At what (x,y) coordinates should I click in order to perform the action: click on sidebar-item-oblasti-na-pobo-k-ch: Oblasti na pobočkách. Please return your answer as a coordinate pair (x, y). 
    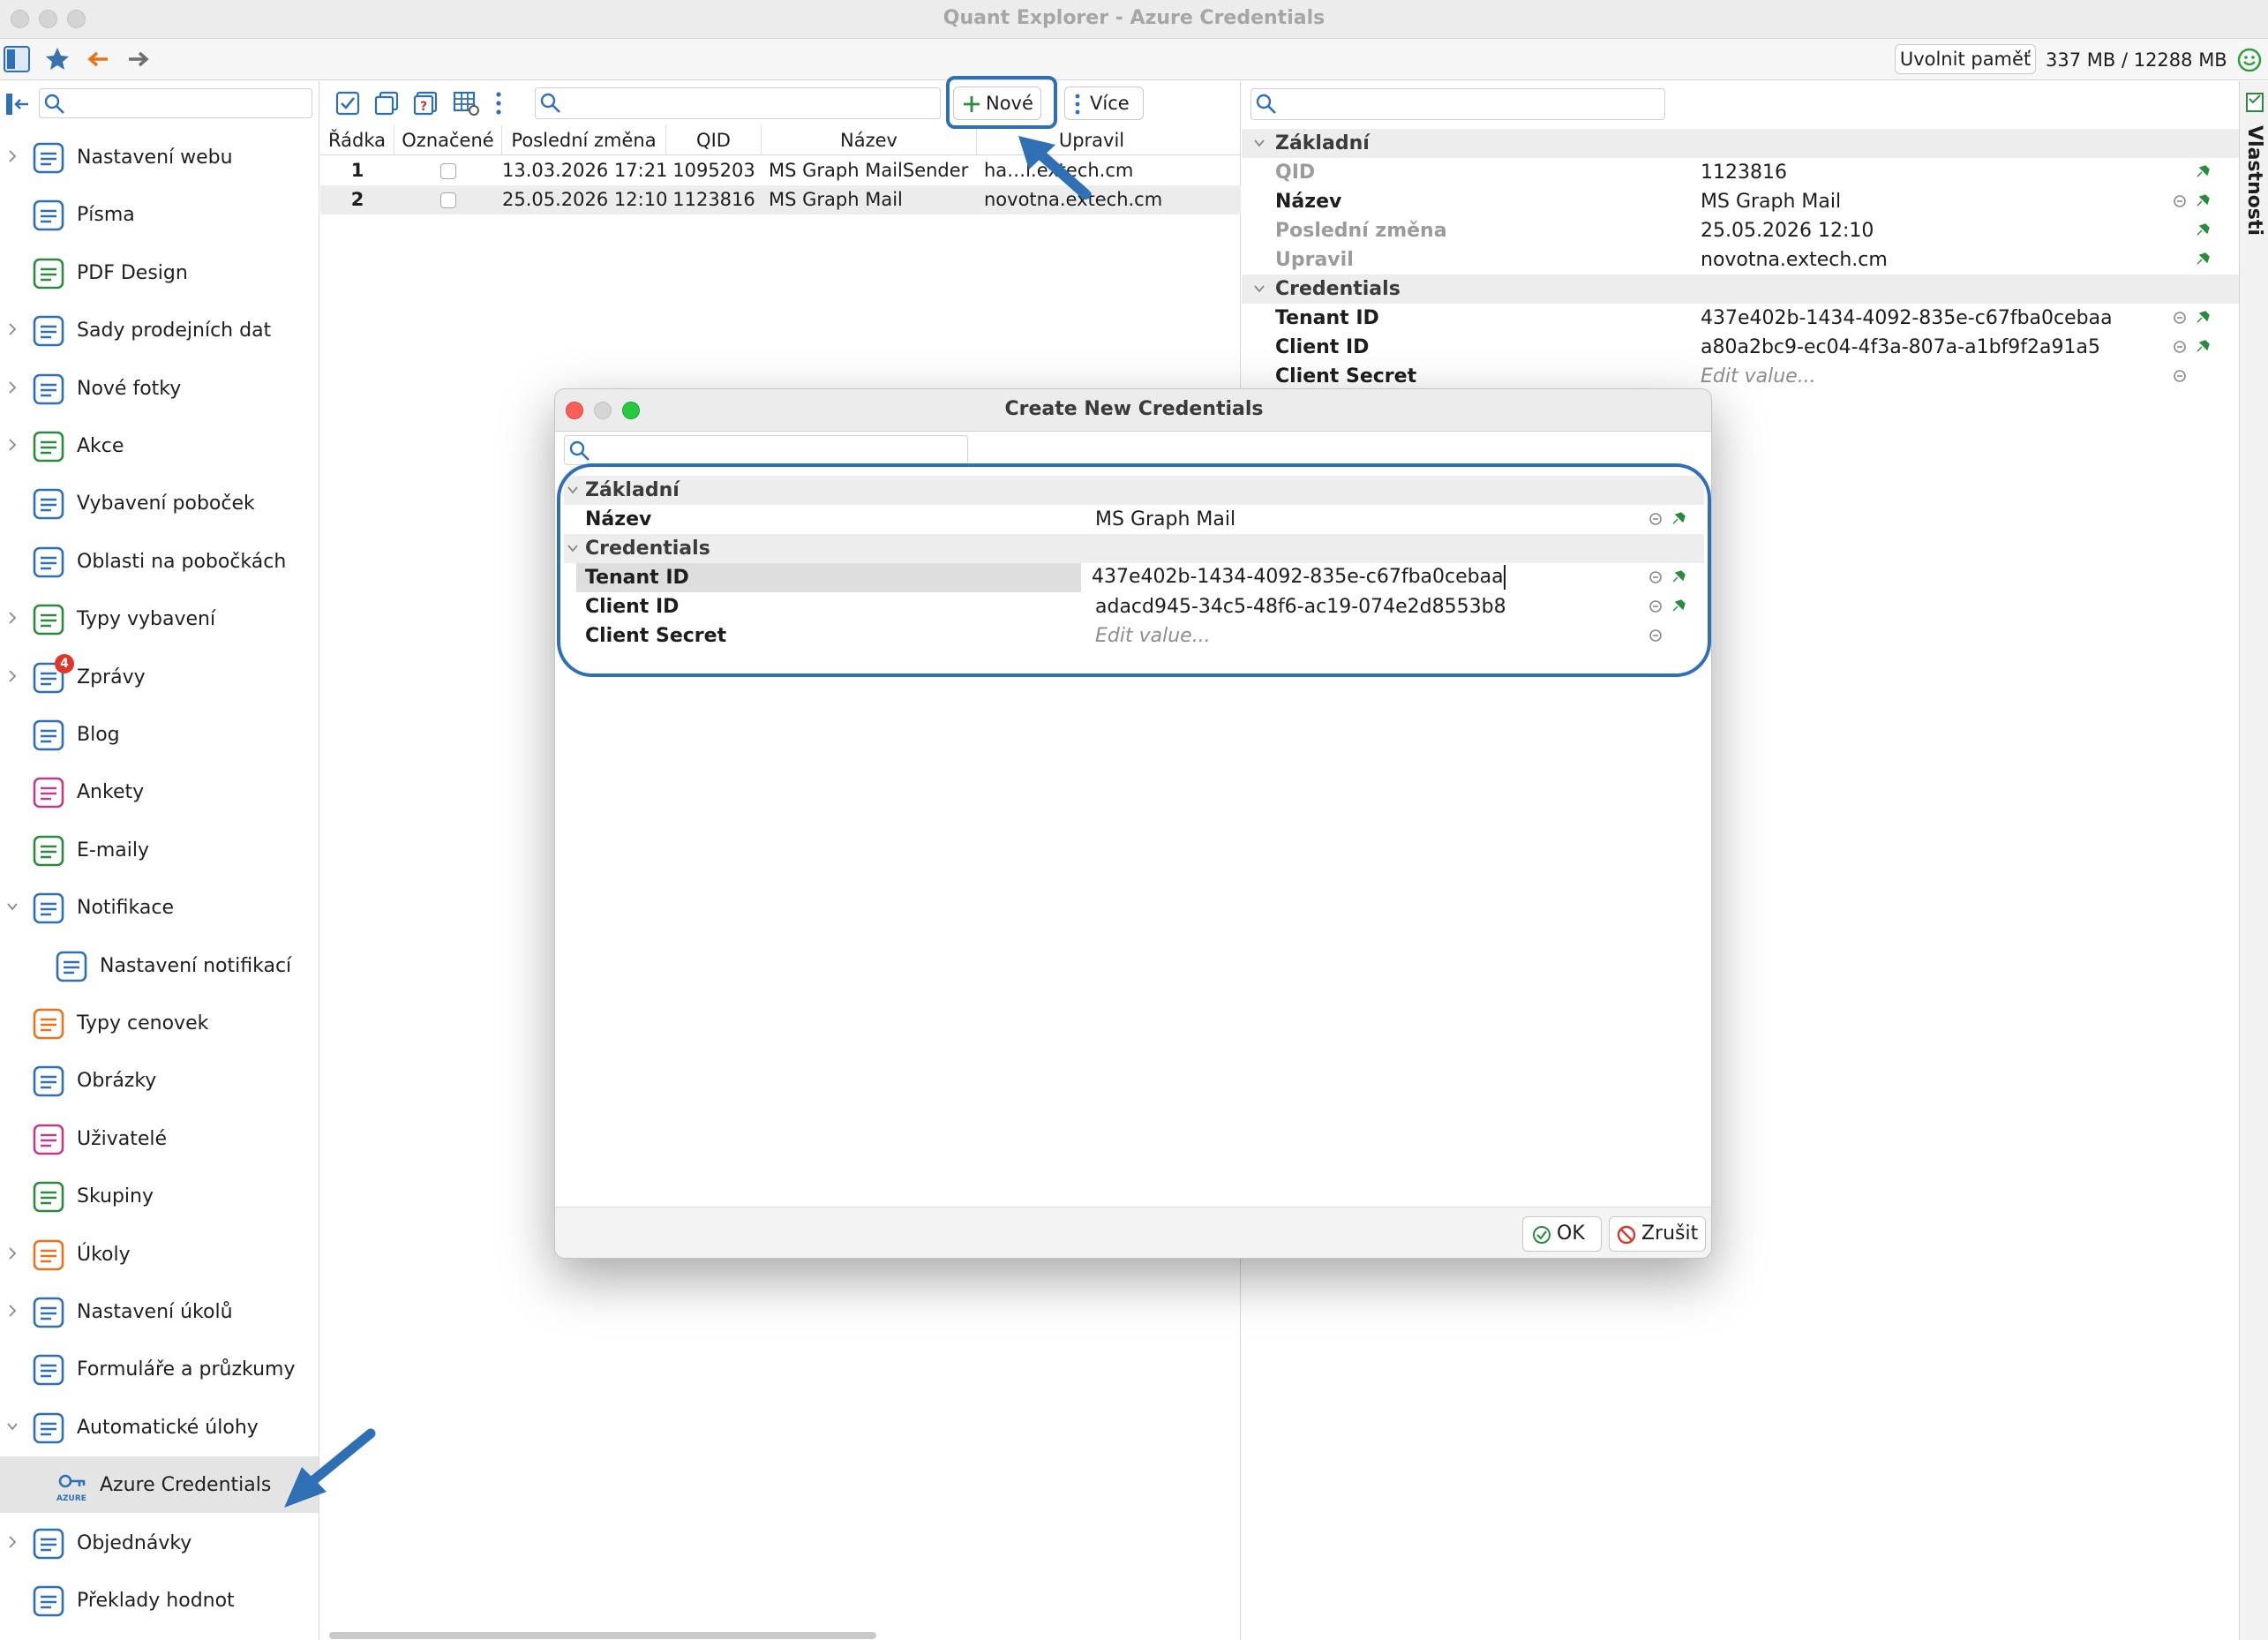
    Looking at the image, I should click on (159, 561).